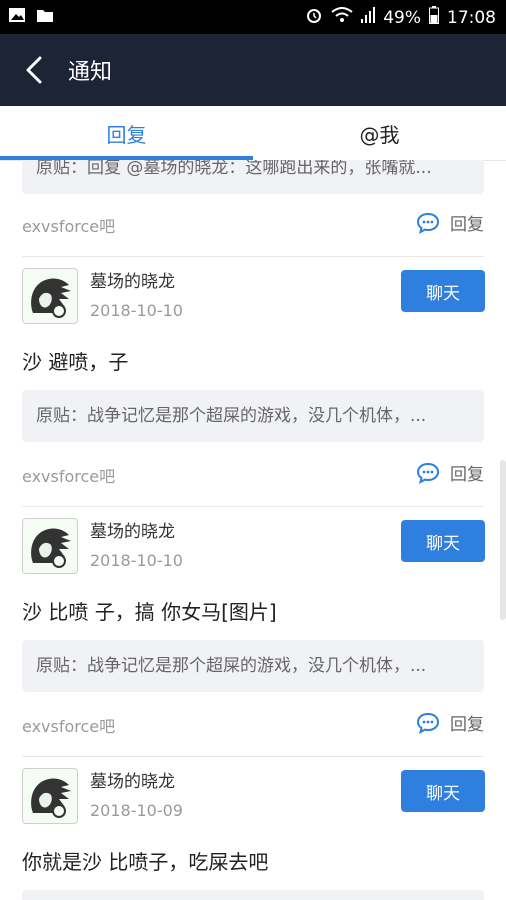 This screenshot has height=900, width=506. Describe the element at coordinates (45, 17) in the screenshot. I see `folder-icon` at that location.